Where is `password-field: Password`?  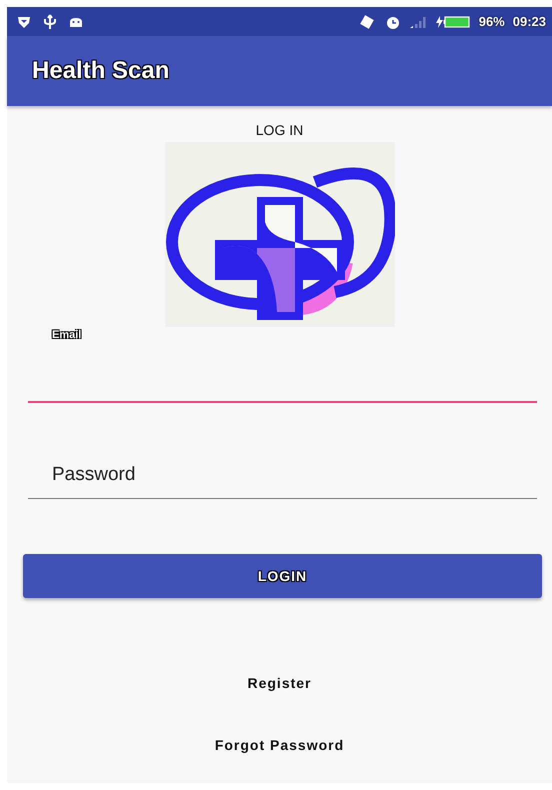 password-field: Password is located at coordinates (282, 481).